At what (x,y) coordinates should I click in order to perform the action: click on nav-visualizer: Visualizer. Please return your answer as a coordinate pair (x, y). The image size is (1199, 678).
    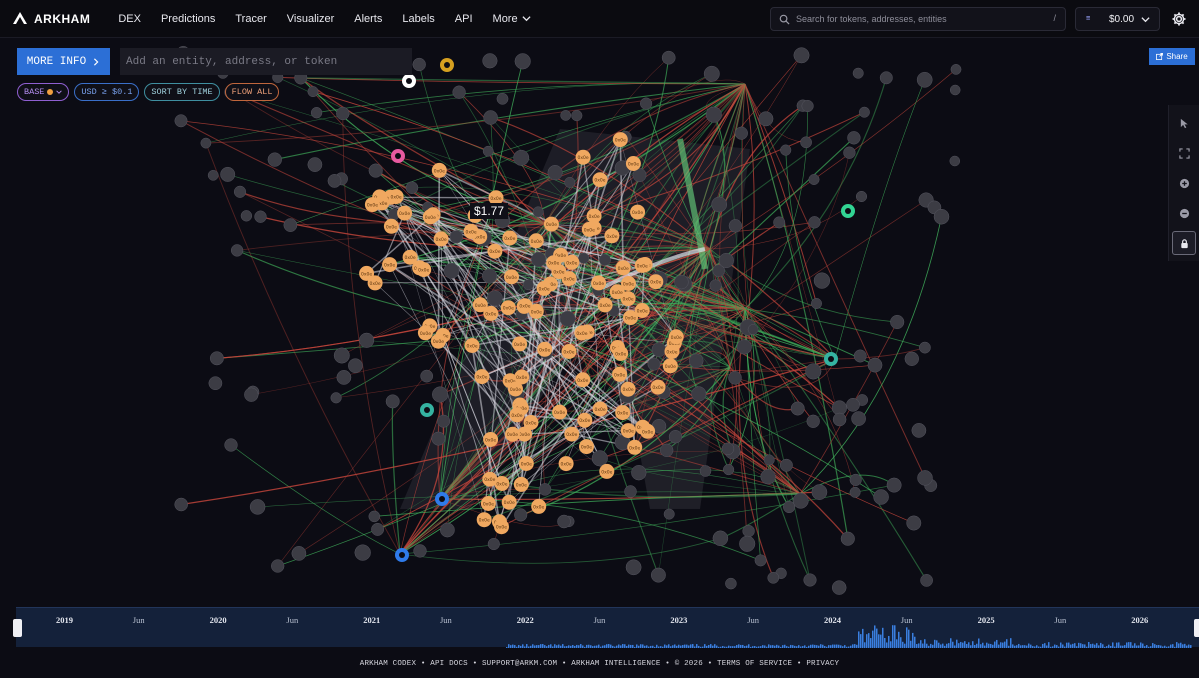
    Looking at the image, I should click on (311, 19).